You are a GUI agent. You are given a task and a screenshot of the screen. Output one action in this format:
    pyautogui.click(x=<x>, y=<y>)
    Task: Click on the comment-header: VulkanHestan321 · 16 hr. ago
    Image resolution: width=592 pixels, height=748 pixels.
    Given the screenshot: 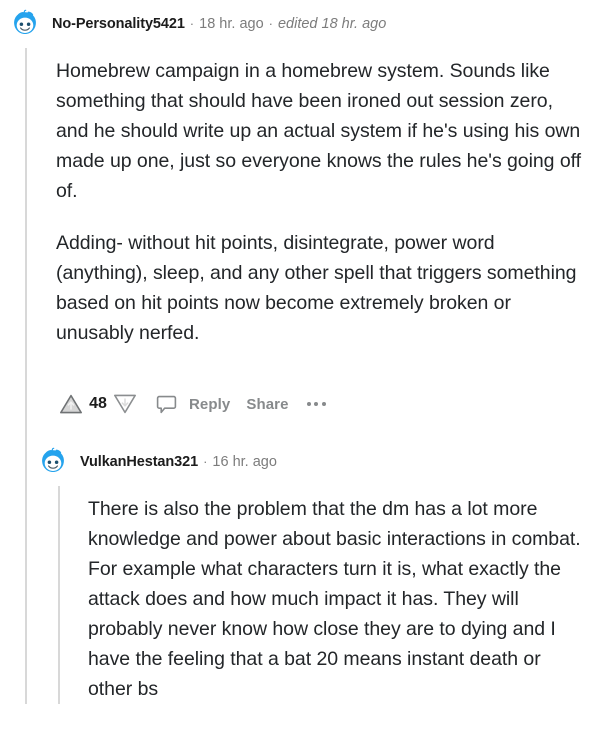 What is the action you would take?
    pyautogui.click(x=296, y=462)
    